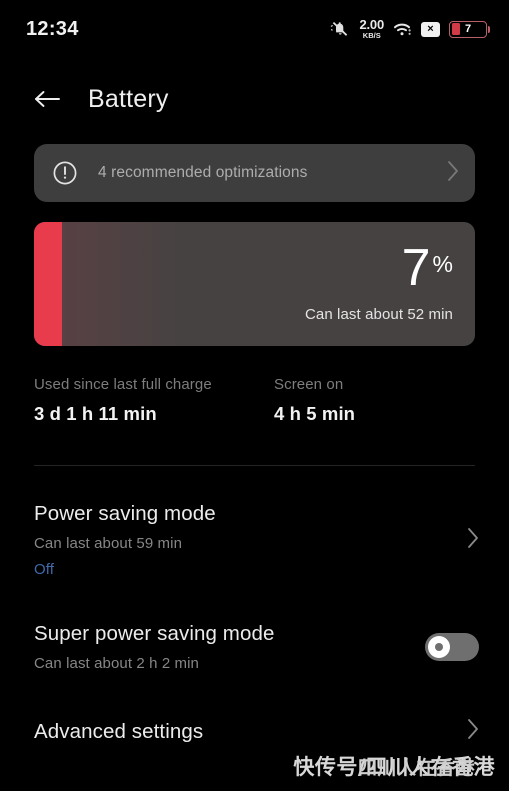  What do you see at coordinates (128, 98) in the screenshot?
I see `page-title: Battery` at bounding box center [128, 98].